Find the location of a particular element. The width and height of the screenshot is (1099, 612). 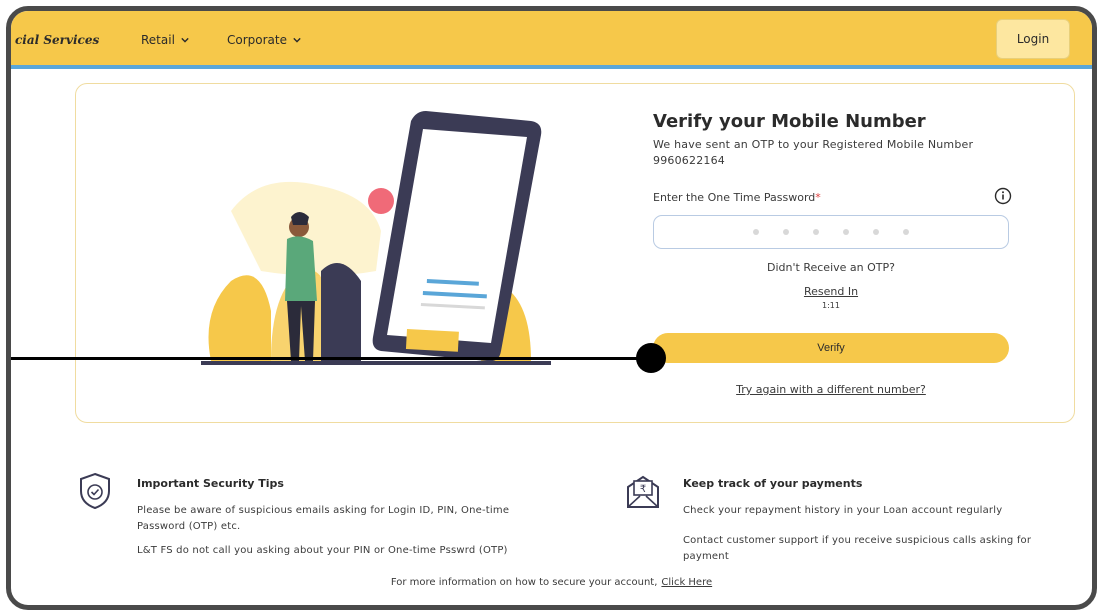

click-here-link: Click Here is located at coordinates (686, 582).